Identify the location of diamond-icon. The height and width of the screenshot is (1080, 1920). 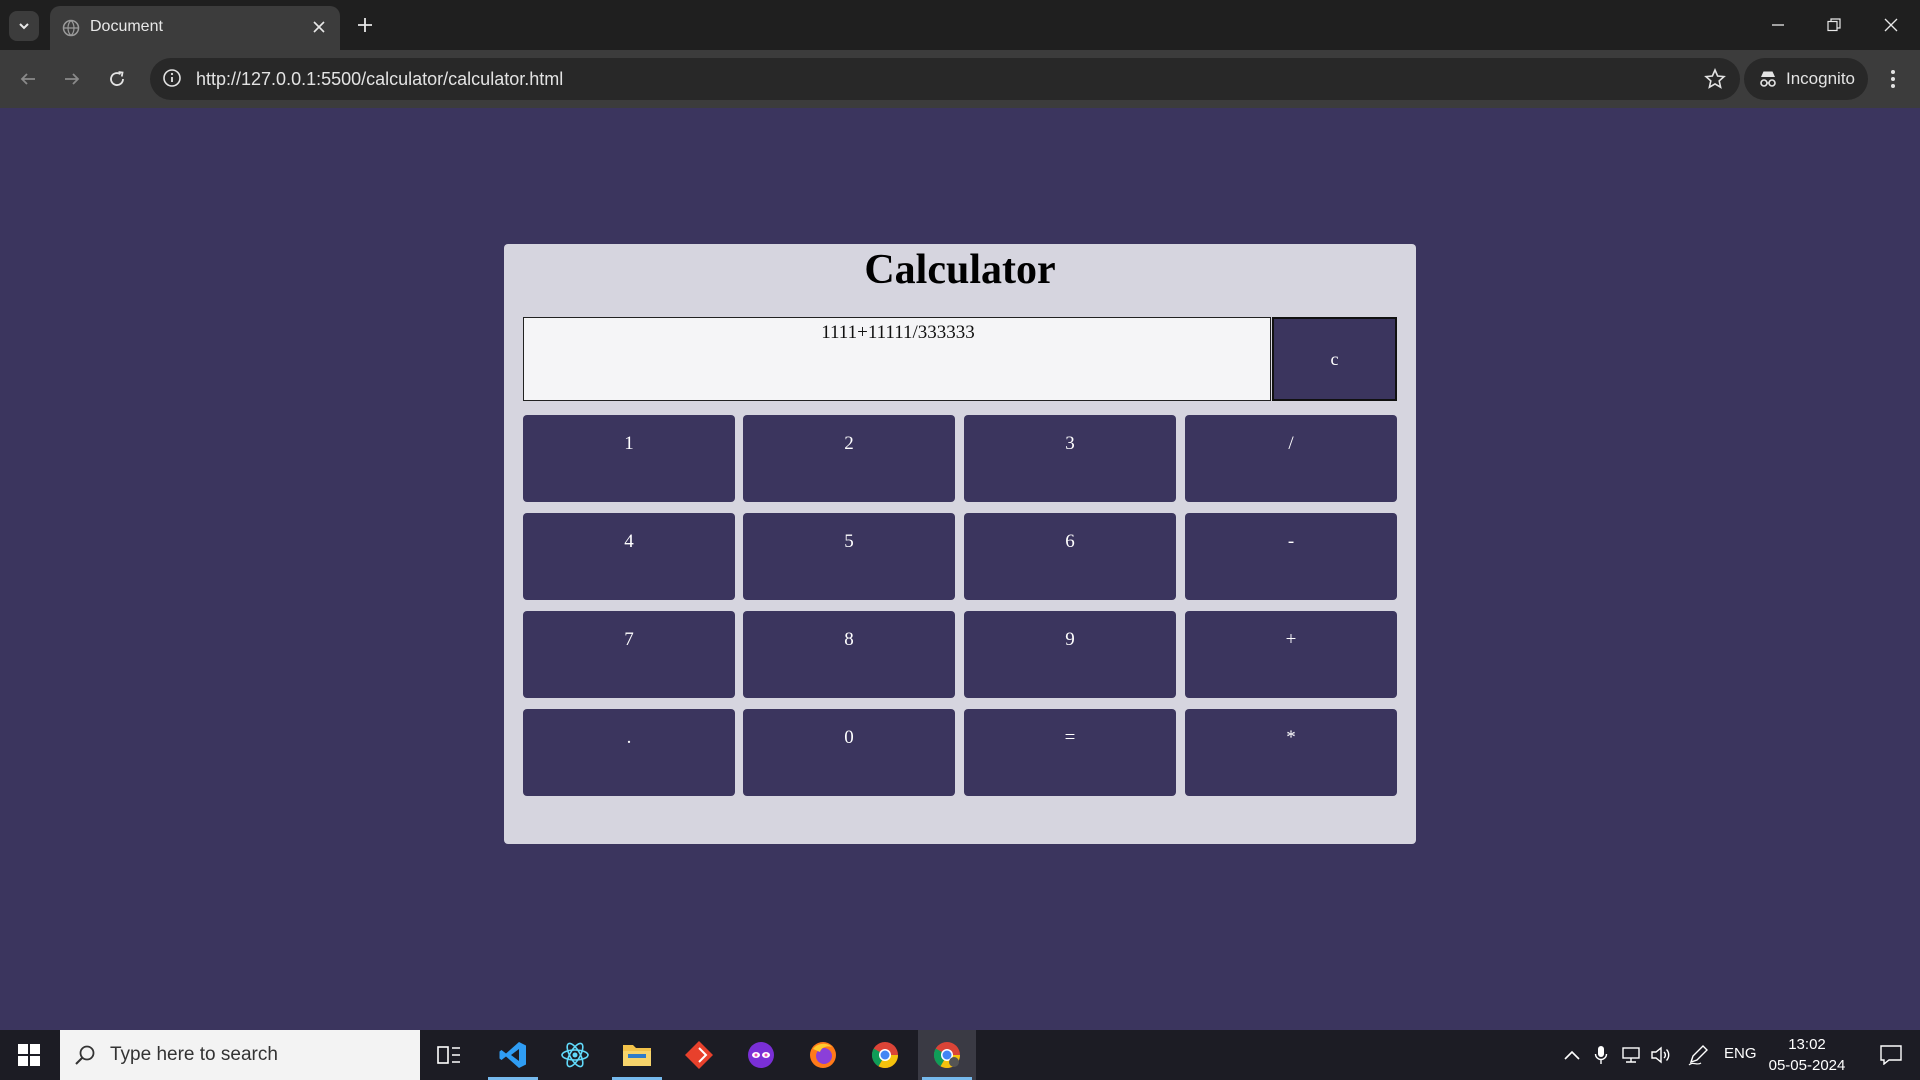
(699, 1055).